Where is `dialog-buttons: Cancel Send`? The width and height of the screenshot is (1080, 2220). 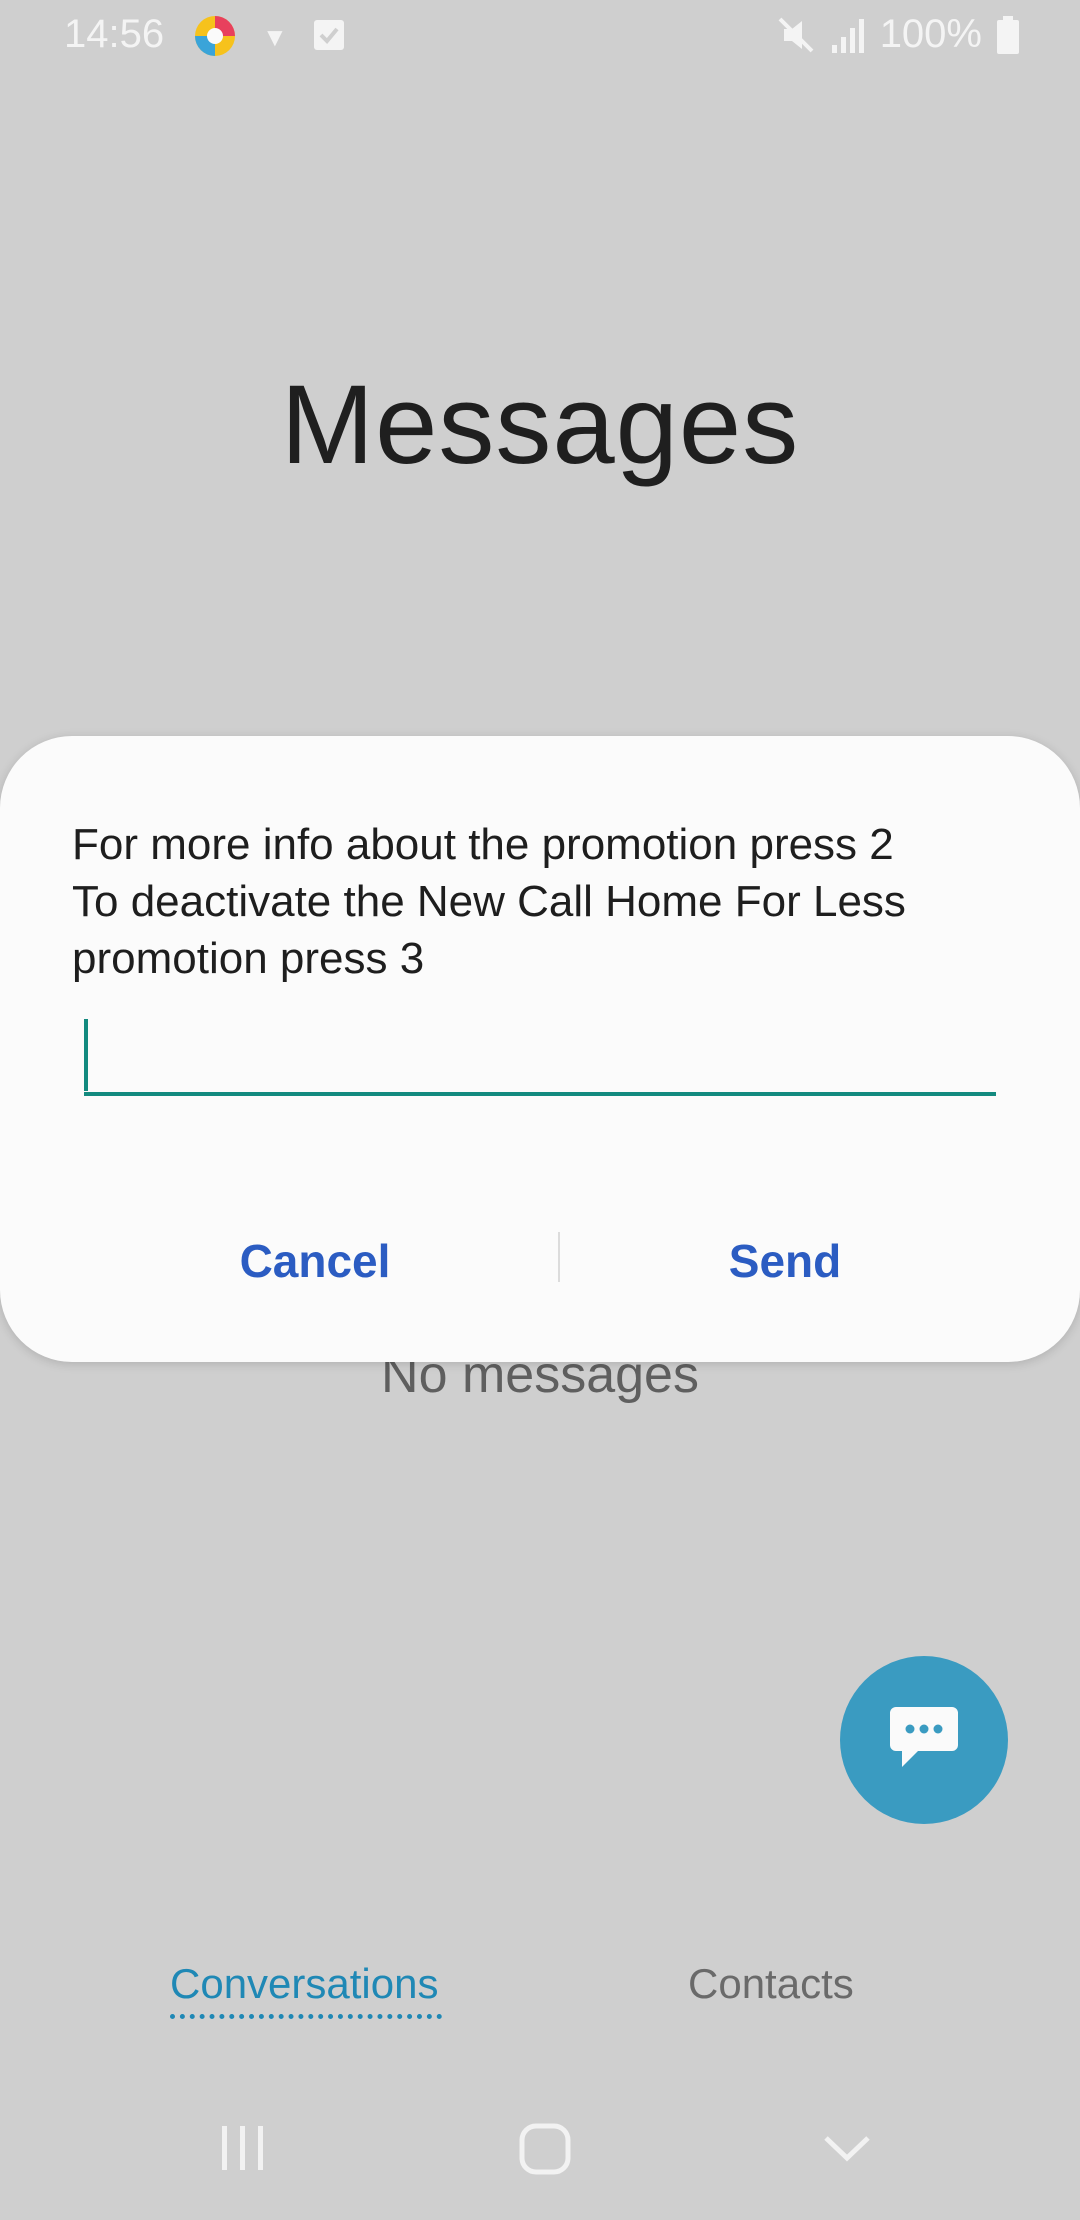
dialog-buttons: Cancel Send is located at coordinates (540, 1261).